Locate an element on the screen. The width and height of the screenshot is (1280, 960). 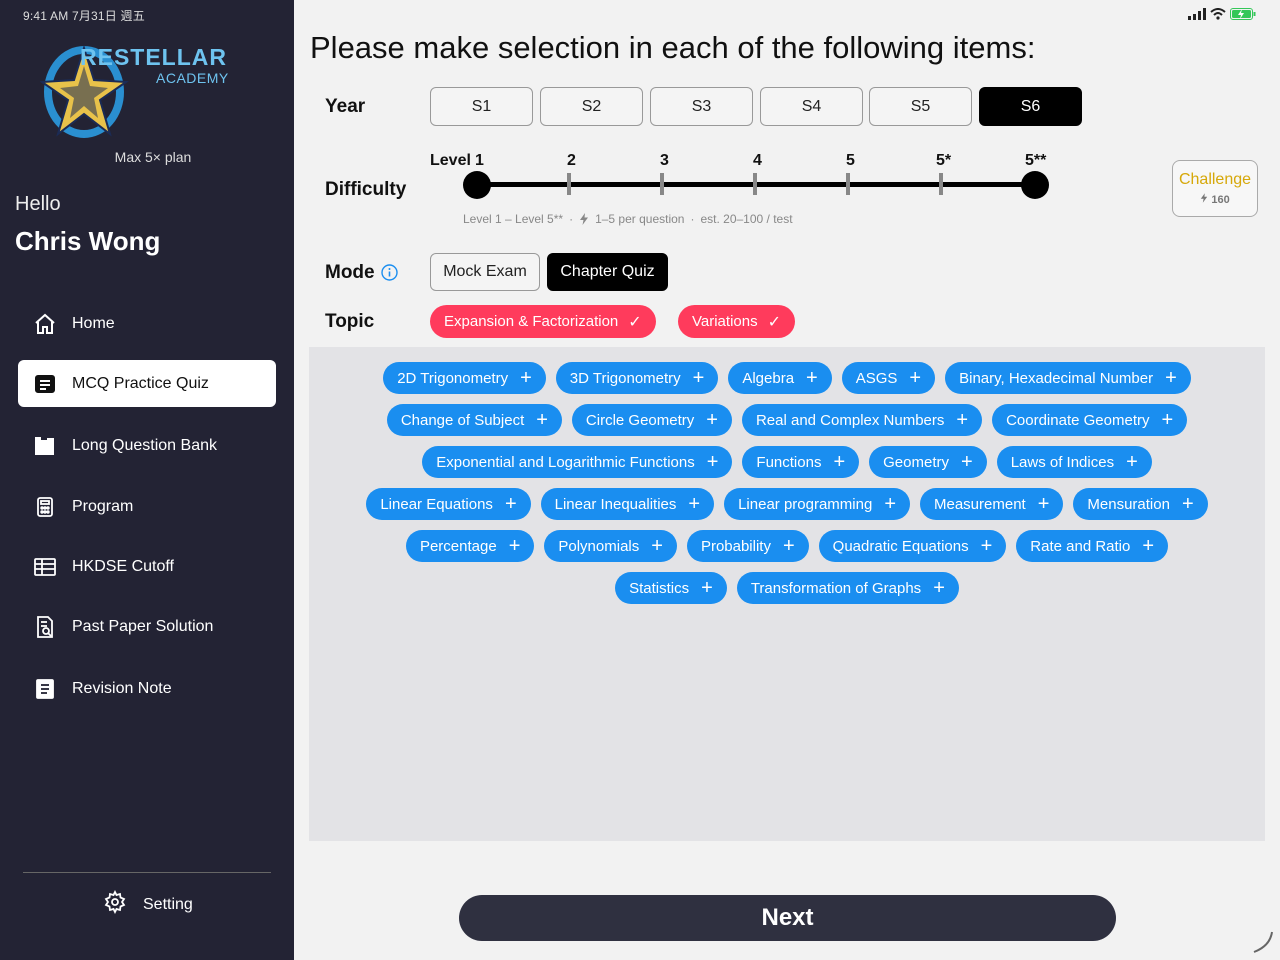
topic-chip: Geometry + is located at coordinates (928, 462).